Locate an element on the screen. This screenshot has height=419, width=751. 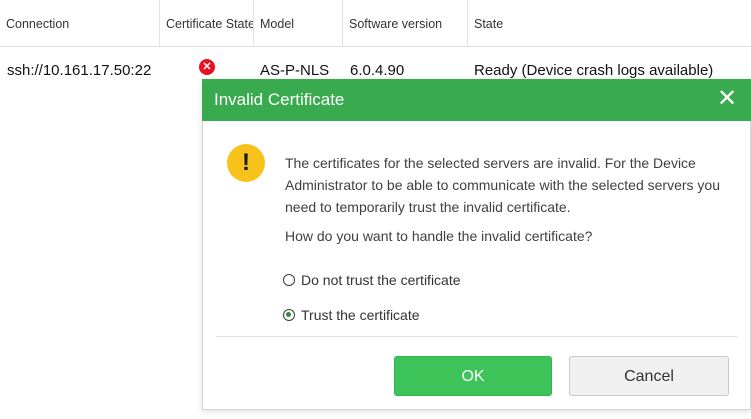
dialog-title: Invalid Certificate is located at coordinates (279, 99).